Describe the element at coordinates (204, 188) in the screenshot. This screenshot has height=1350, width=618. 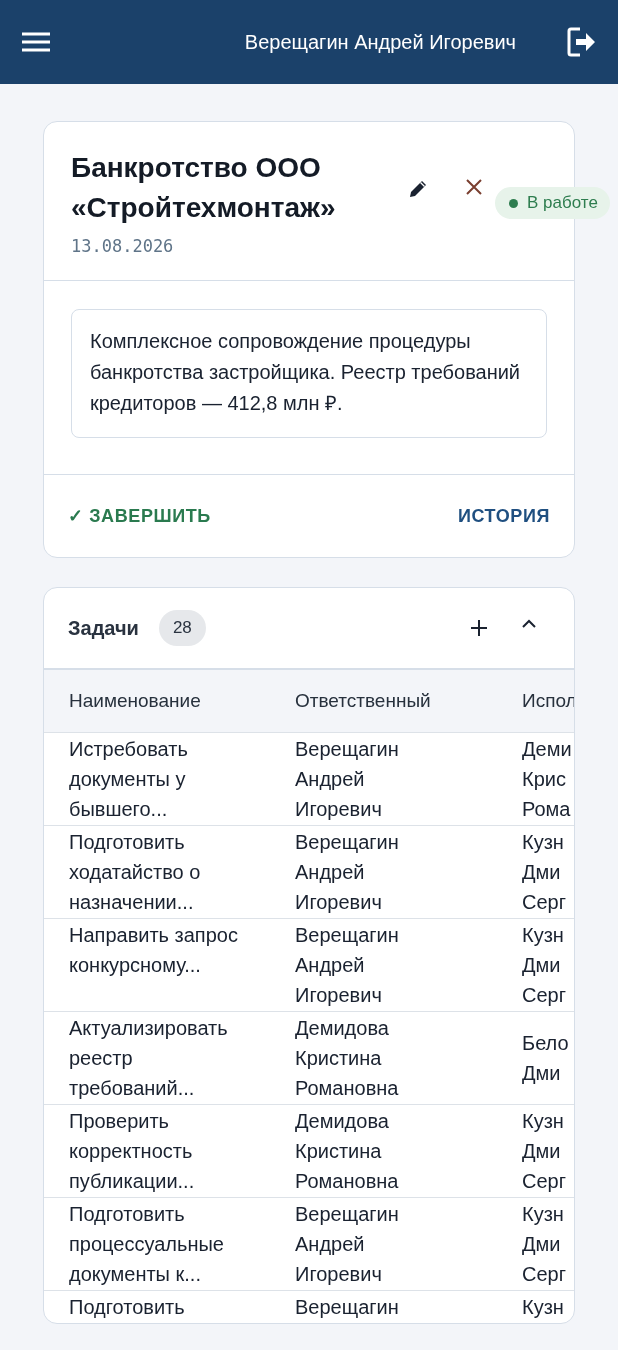
I see `case-title: Банкротство ООО «Стройтехмонтаж»` at that location.